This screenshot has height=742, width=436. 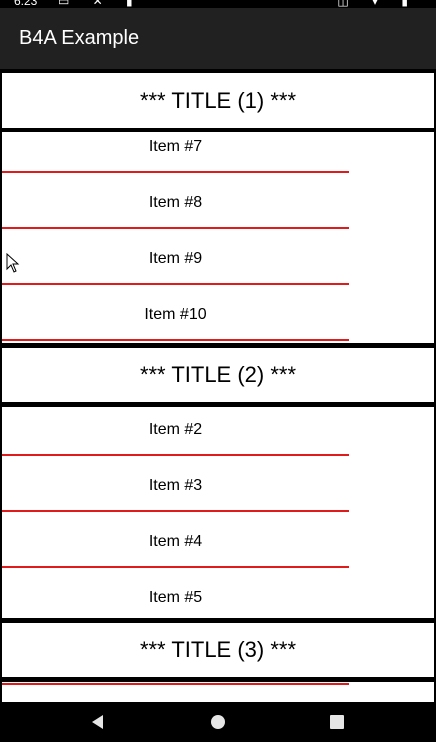 What do you see at coordinates (100, 4) in the screenshot?
I see `status-left-icons: ▭ ✕ ▮` at bounding box center [100, 4].